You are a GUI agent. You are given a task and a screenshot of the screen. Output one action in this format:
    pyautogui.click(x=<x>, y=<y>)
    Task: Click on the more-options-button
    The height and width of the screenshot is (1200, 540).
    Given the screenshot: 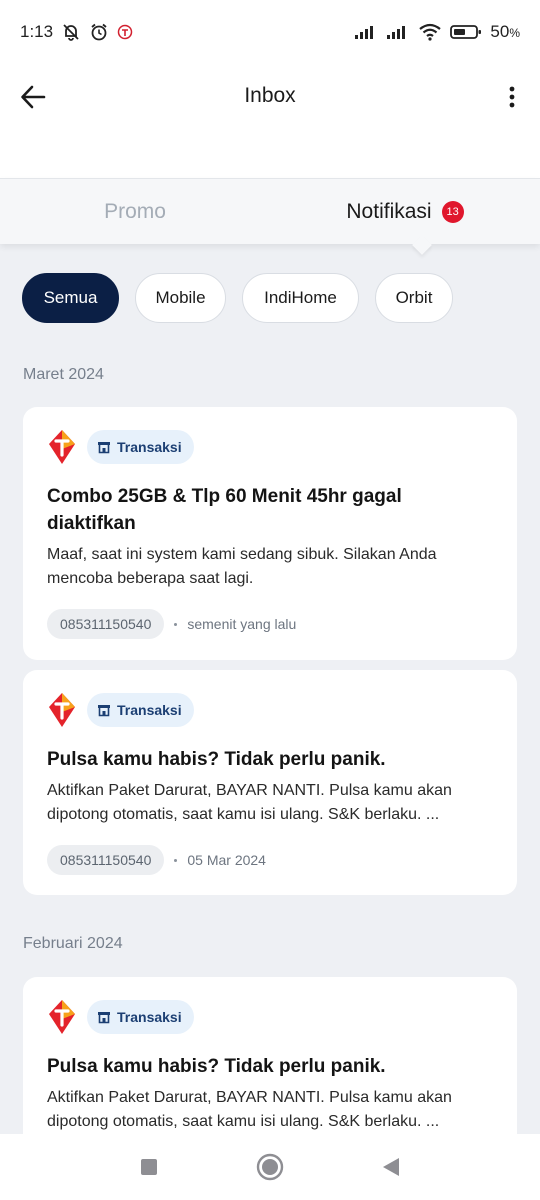 What is the action you would take?
    pyautogui.click(x=512, y=97)
    